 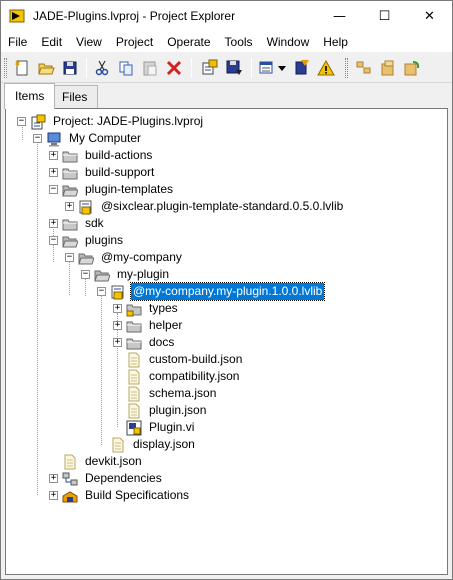 What do you see at coordinates (174, 68) in the screenshot?
I see `delete-icon` at bounding box center [174, 68].